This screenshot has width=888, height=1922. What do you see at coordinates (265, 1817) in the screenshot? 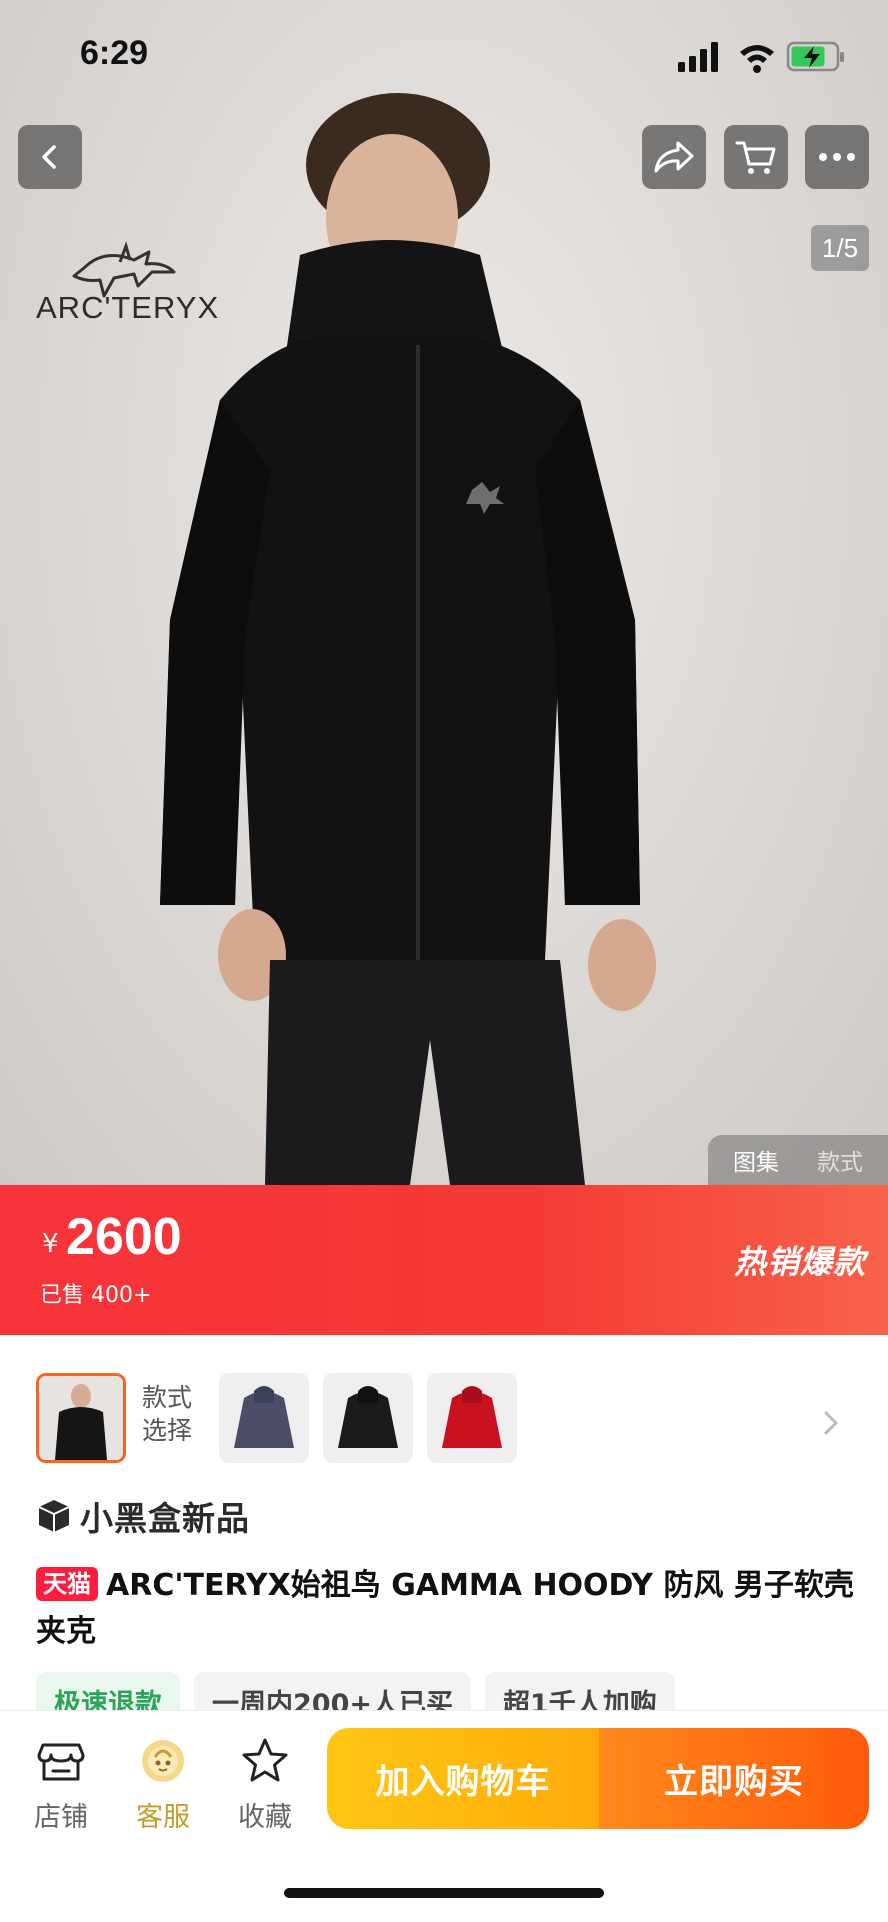
I see `favorite-label: 收藏` at bounding box center [265, 1817].